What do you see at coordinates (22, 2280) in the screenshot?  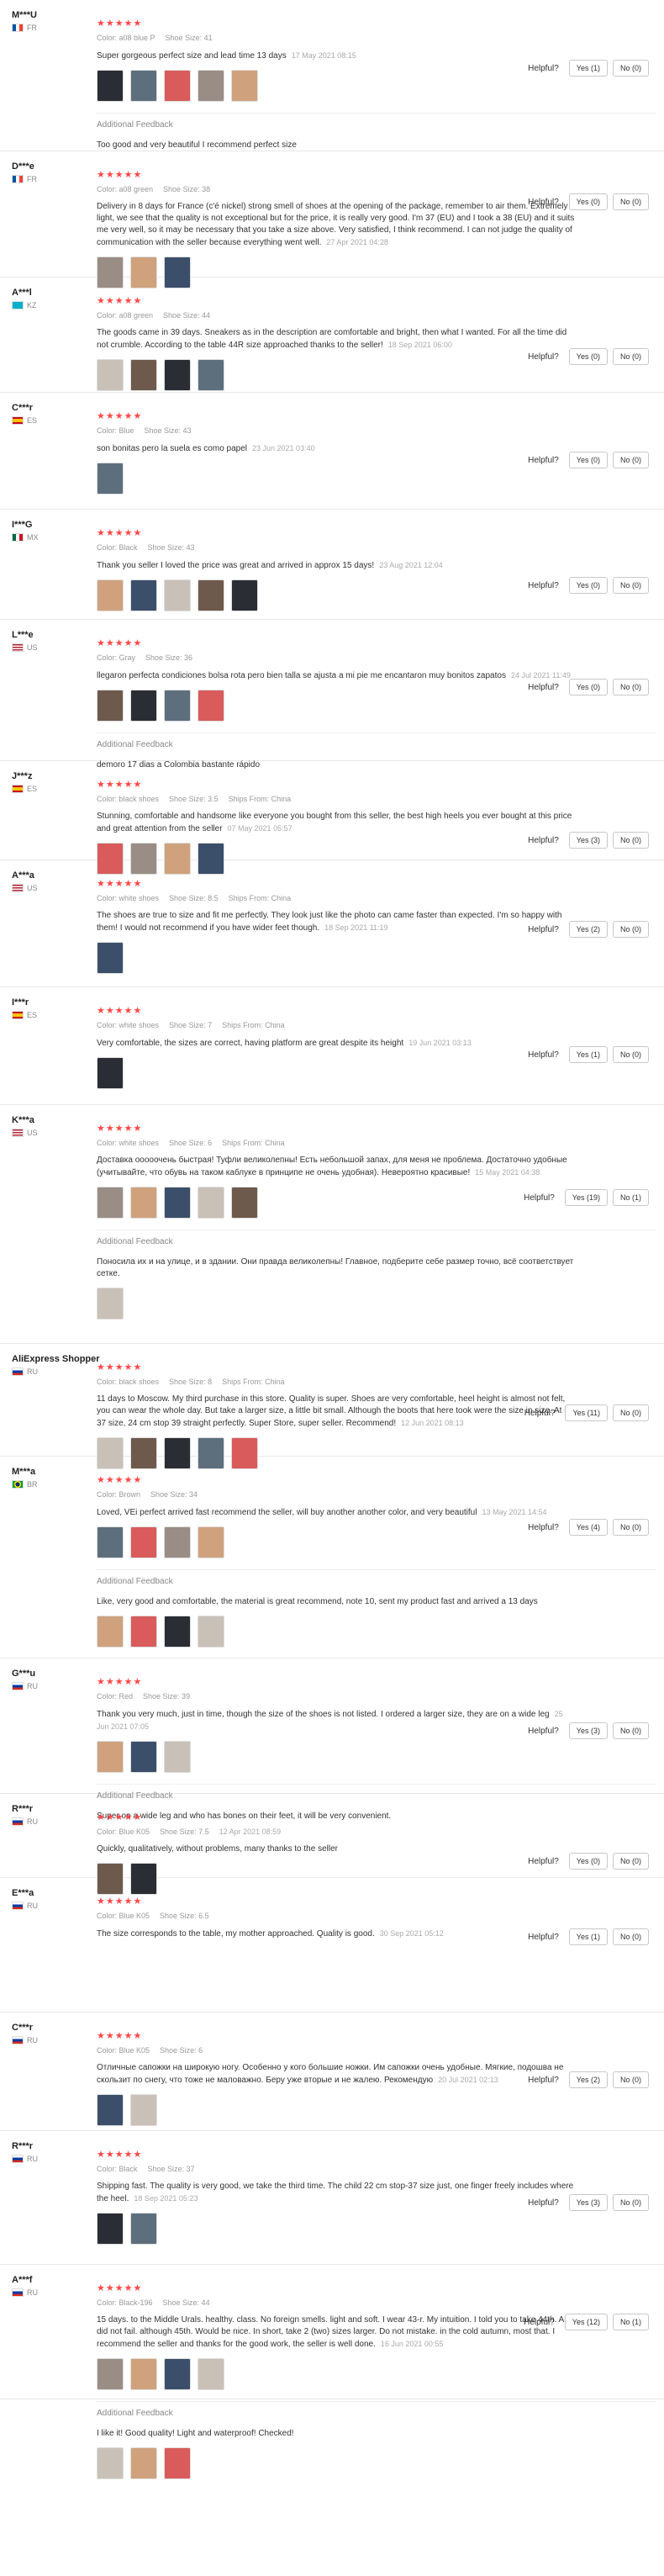 I see `reviewer-name: A***f` at bounding box center [22, 2280].